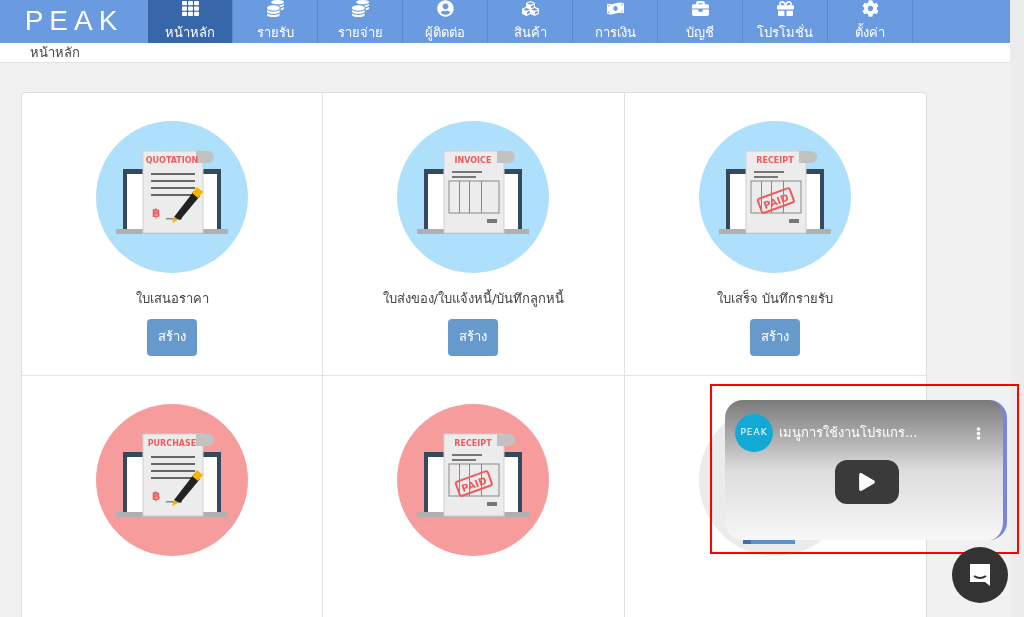  Describe the element at coordinates (172, 160) in the screenshot. I see `document-title: QUOTATION` at that location.